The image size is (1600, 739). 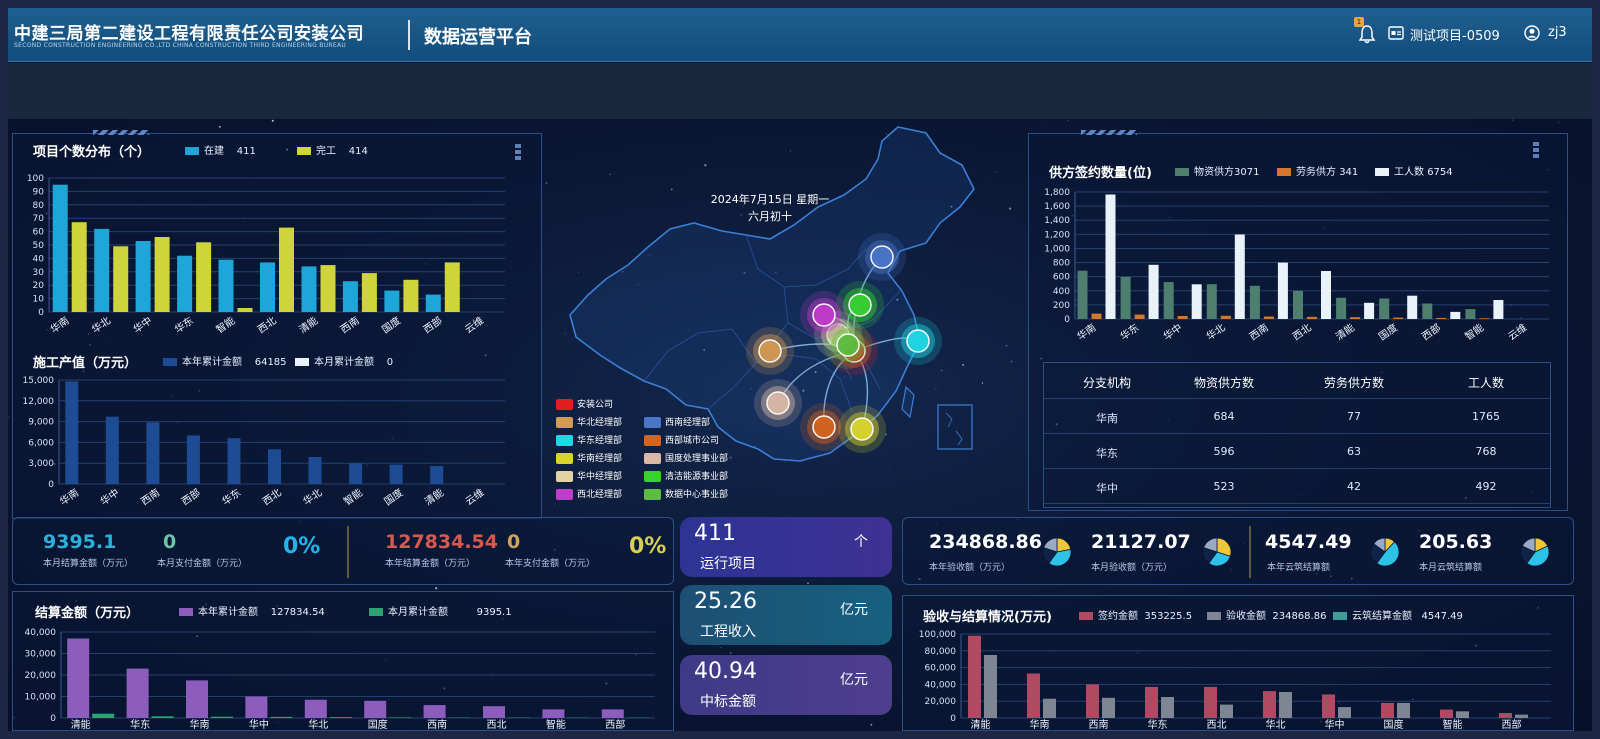 I want to click on marker-西部城市公司, so click(x=824, y=427).